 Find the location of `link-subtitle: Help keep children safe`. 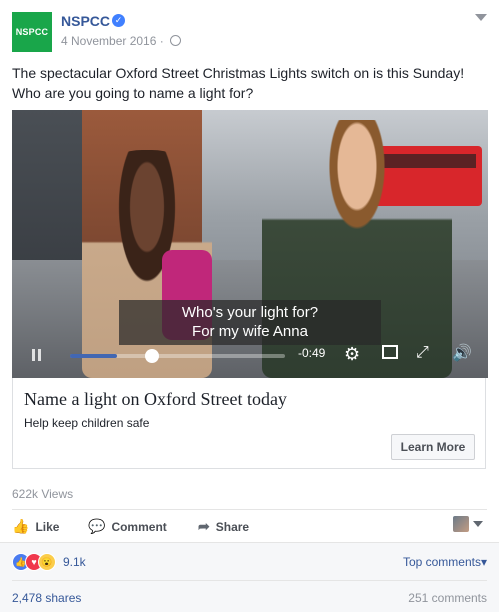

link-subtitle: Help keep children safe is located at coordinates (87, 423).